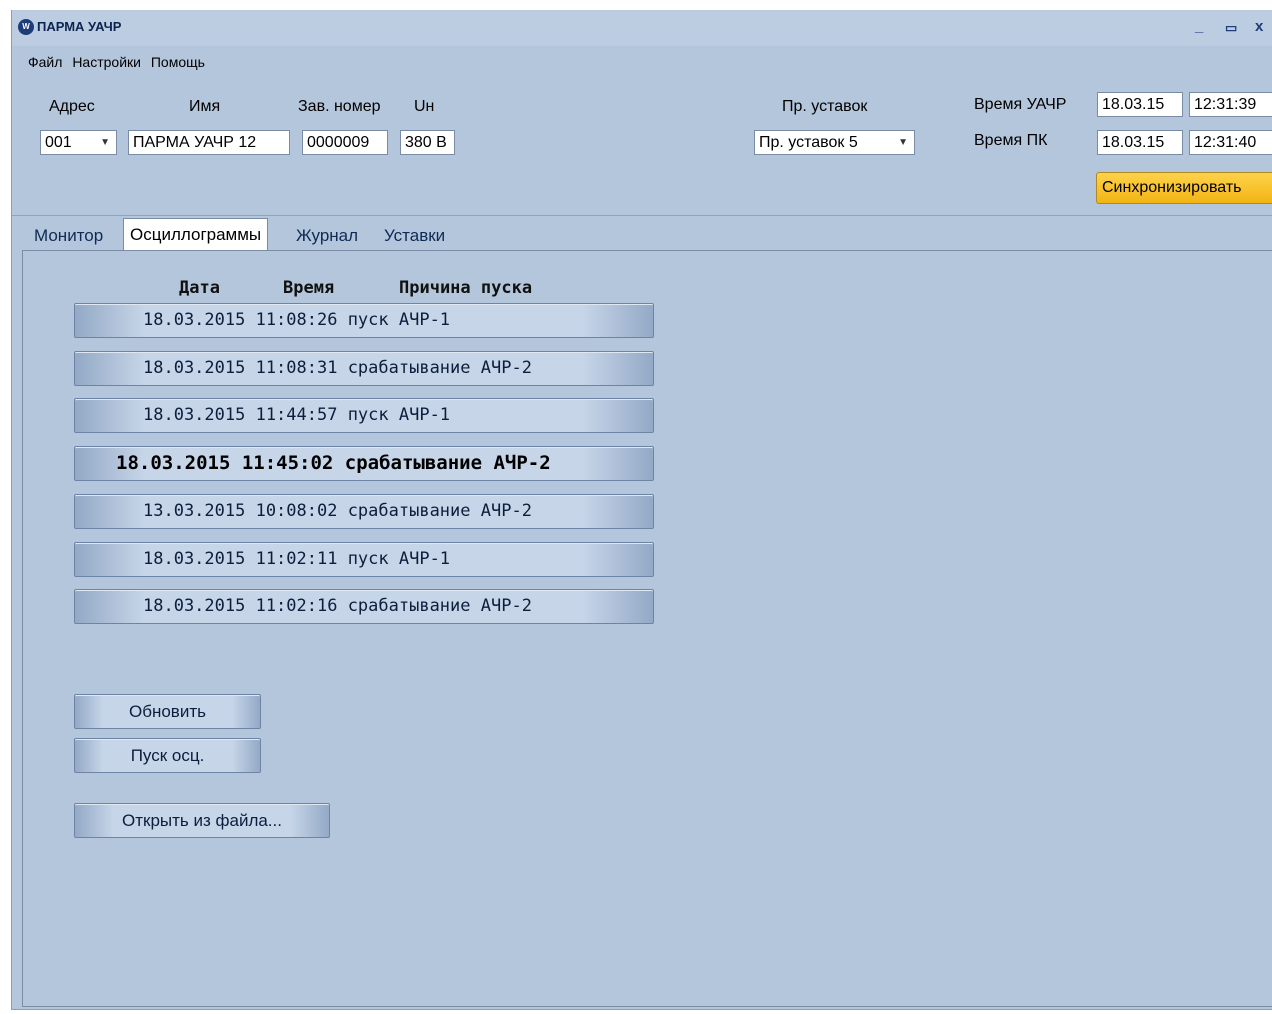 The width and height of the screenshot is (1272, 1014). Describe the element at coordinates (364, 320) in the screenshot. I see `oscillogram-row: 18.03.2015 11:08:26 пуск АЧР-1` at that location.